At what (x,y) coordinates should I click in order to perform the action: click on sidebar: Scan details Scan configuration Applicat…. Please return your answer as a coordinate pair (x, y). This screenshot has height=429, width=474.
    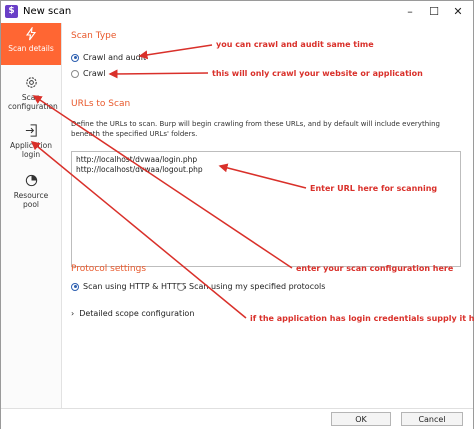
    Looking at the image, I should click on (31, 215).